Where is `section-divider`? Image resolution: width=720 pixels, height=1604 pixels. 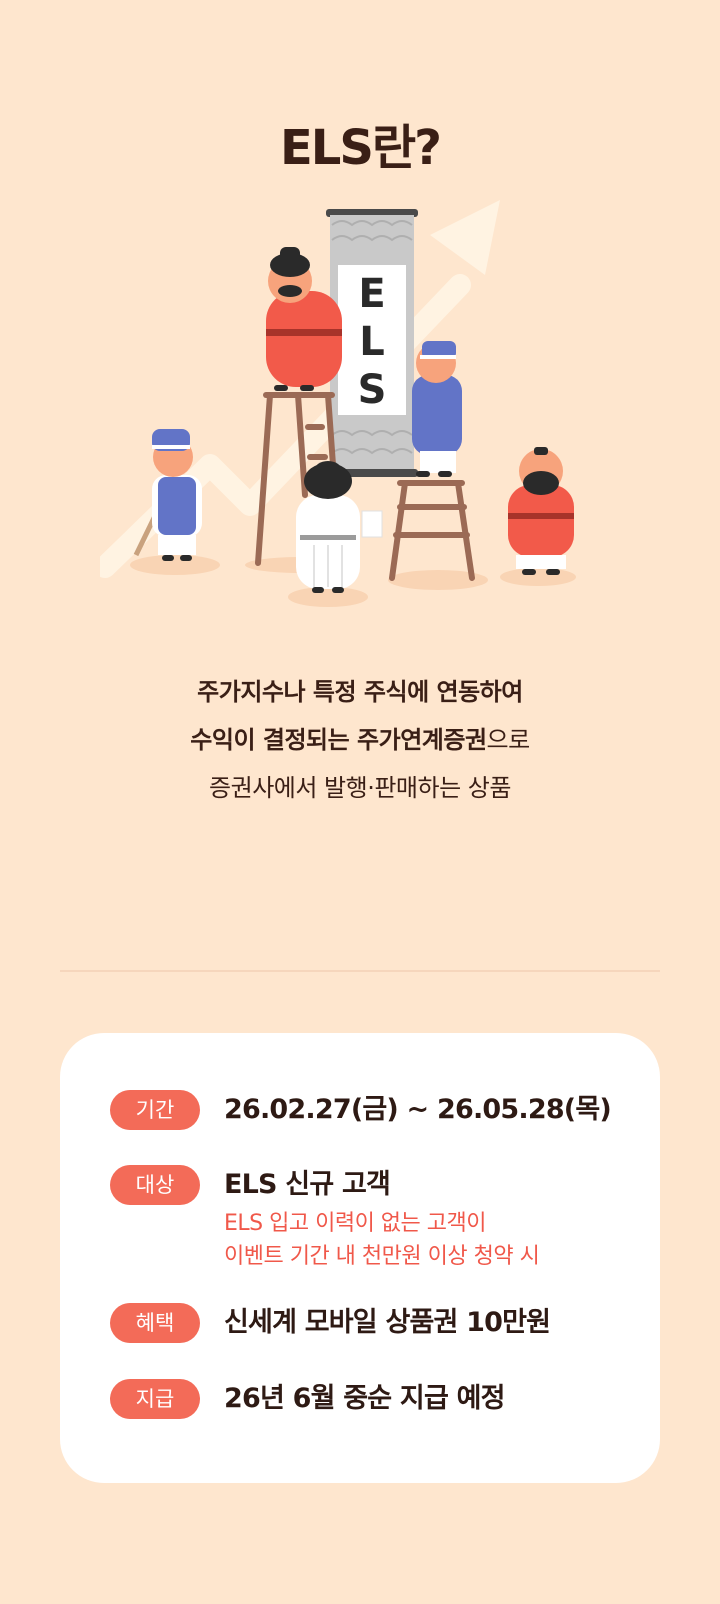 section-divider is located at coordinates (360, 971).